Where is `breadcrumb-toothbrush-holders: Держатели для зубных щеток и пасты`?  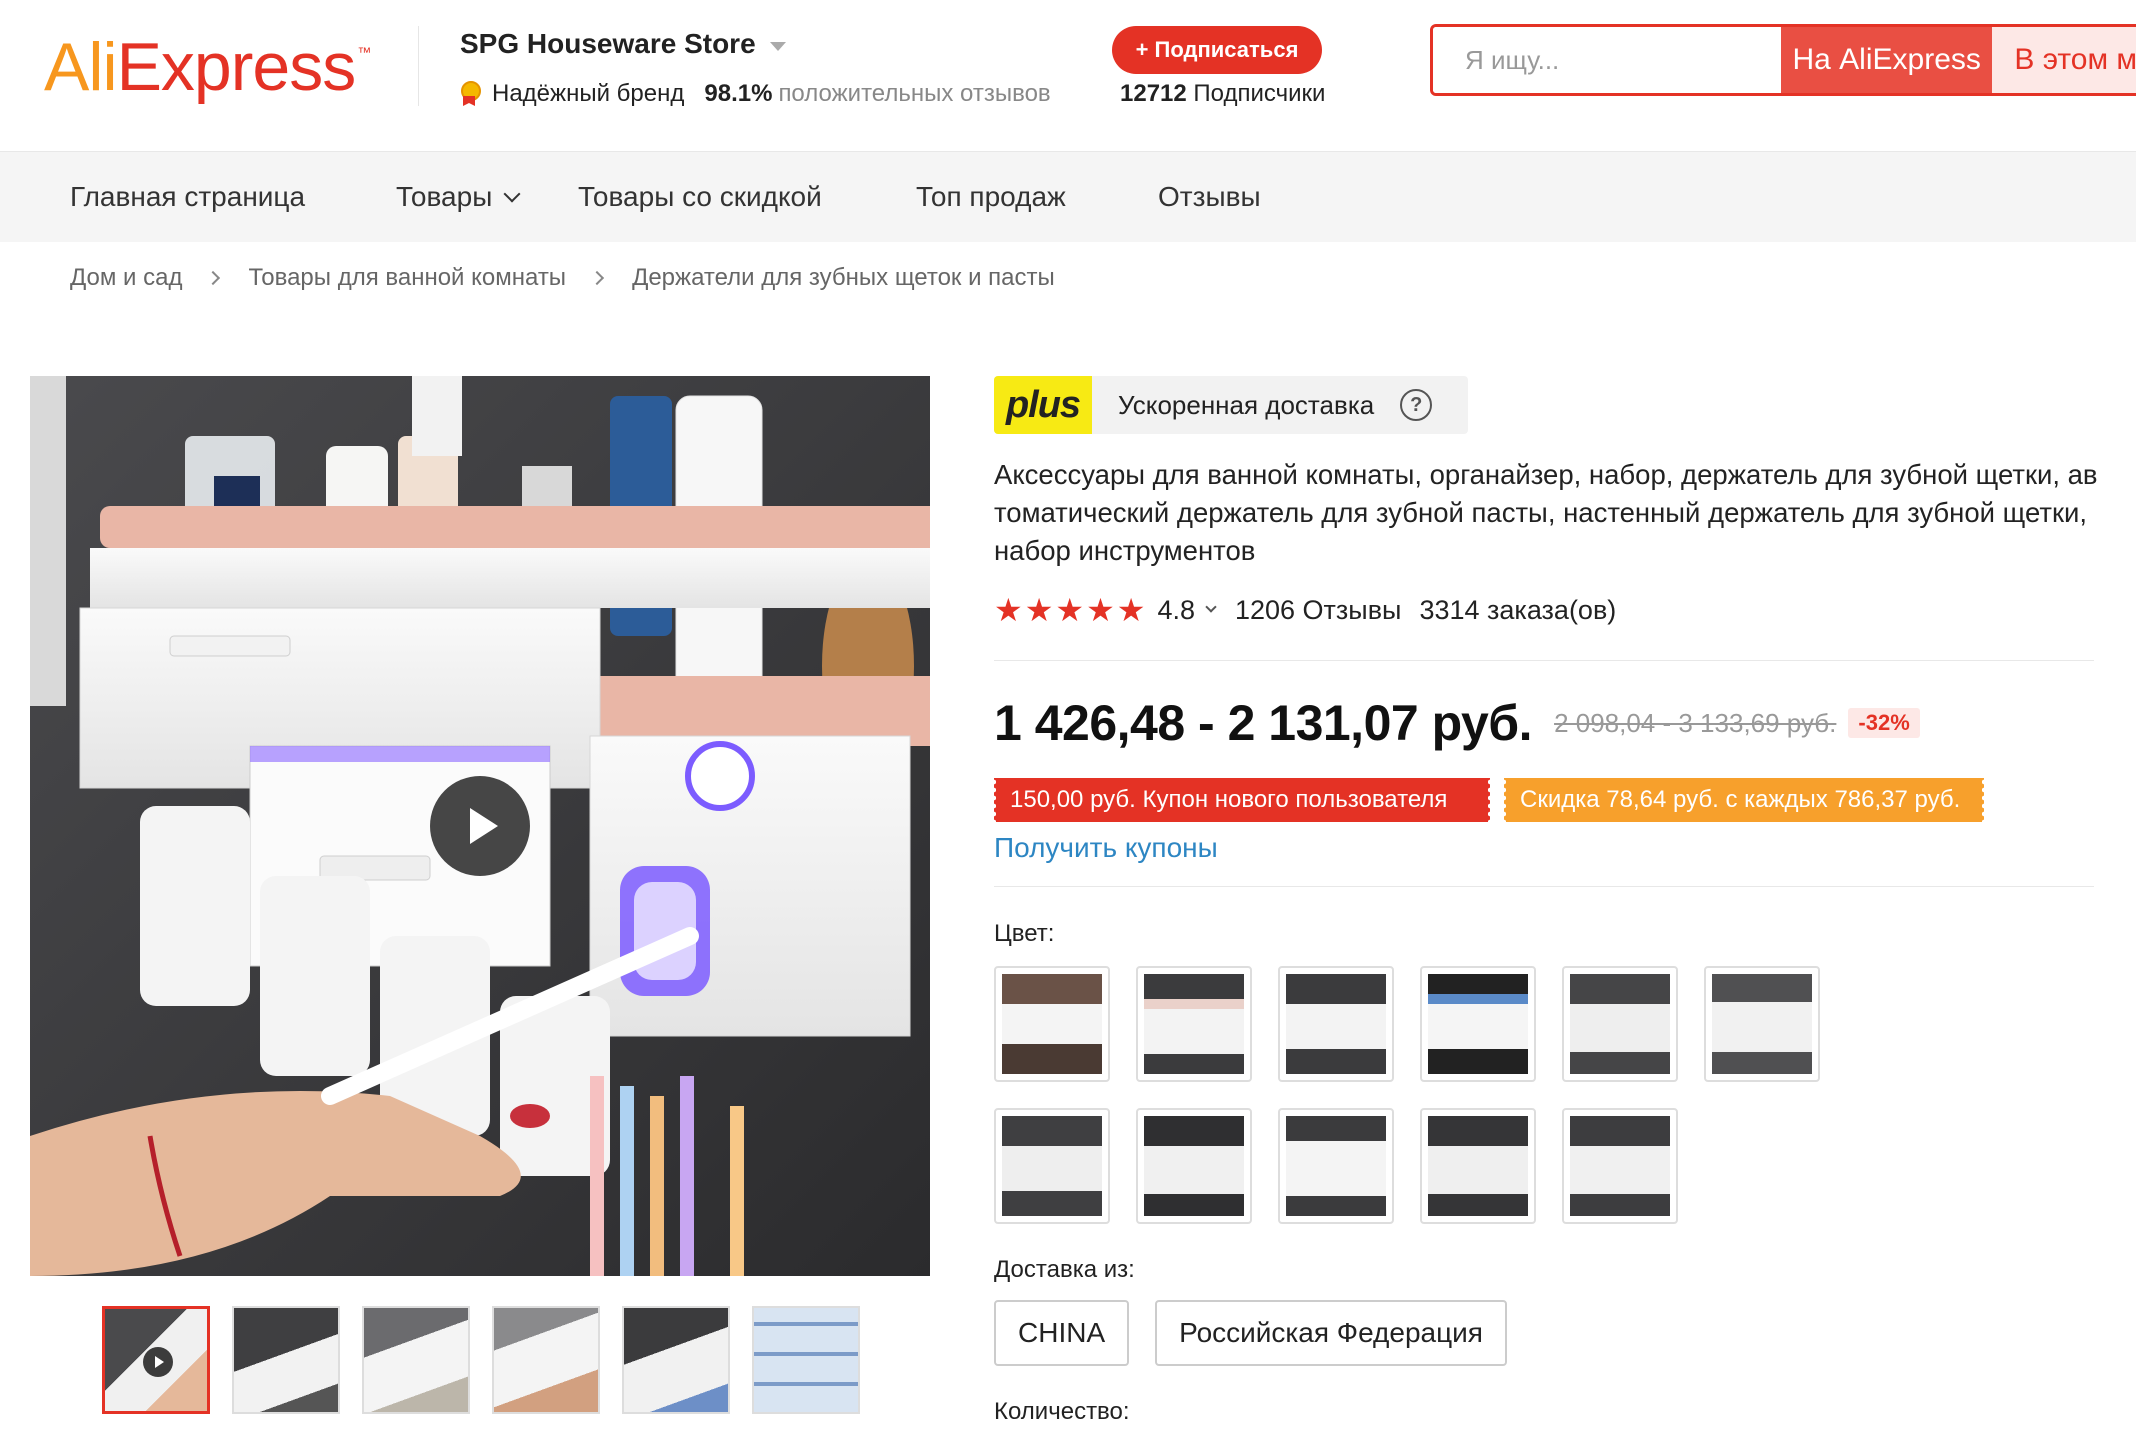
breadcrumb-toothbrush-holders: Держатели для зубных щеток и пасты is located at coordinates (843, 278).